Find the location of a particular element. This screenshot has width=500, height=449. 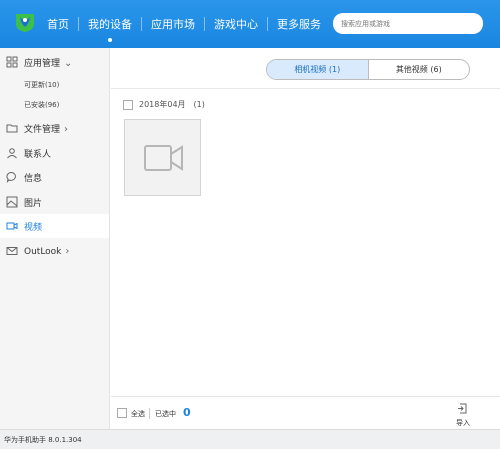

nav-my-device: 我的设备 is located at coordinates (110, 24).